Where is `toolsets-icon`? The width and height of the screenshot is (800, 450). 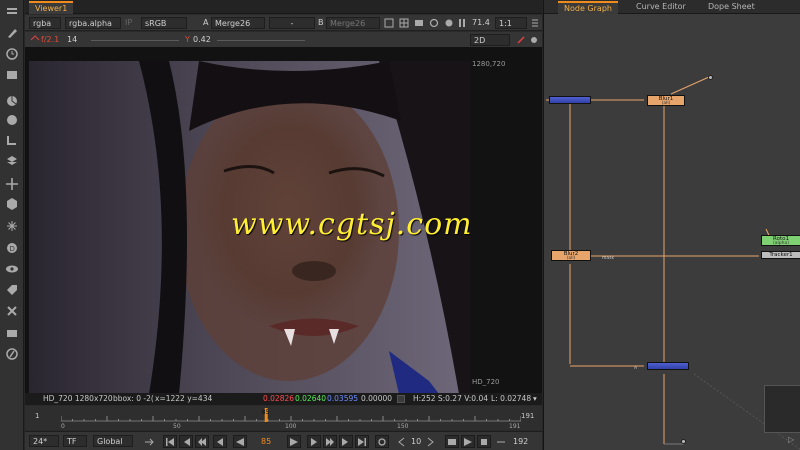
toolsets-icon is located at coordinates (12, 311).